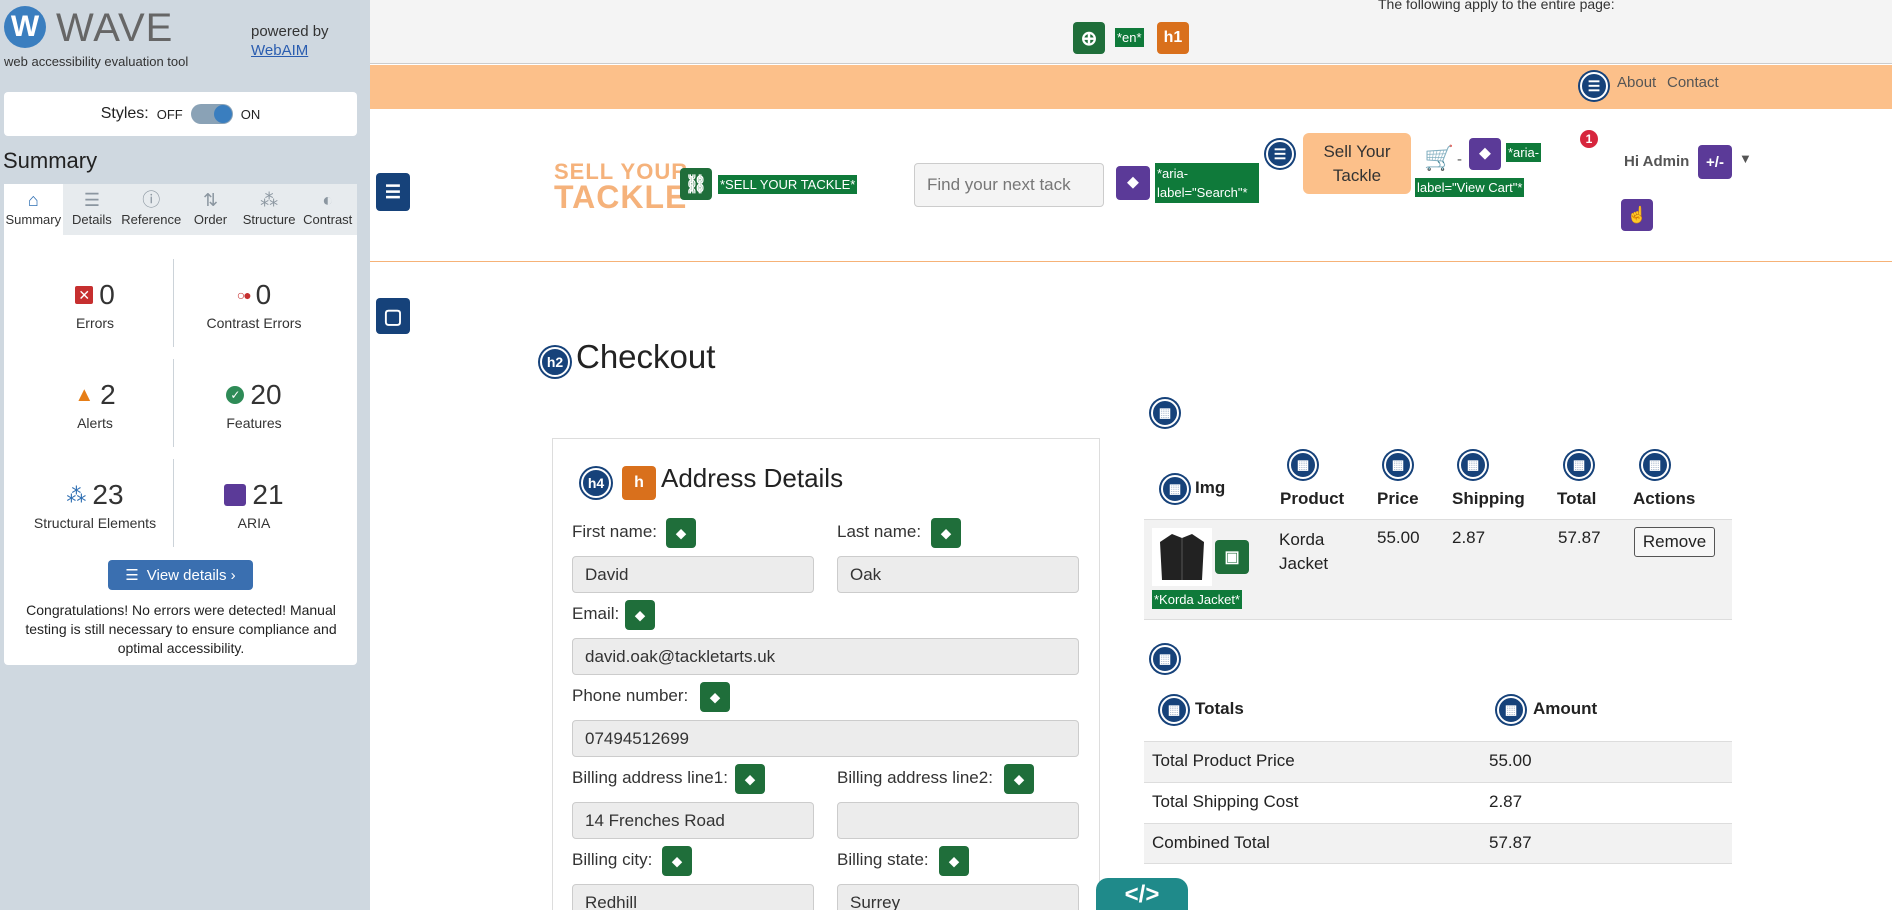 Image resolution: width=1892 pixels, height=910 pixels. I want to click on tab-summary: ⌂ Summary, so click(33, 209).